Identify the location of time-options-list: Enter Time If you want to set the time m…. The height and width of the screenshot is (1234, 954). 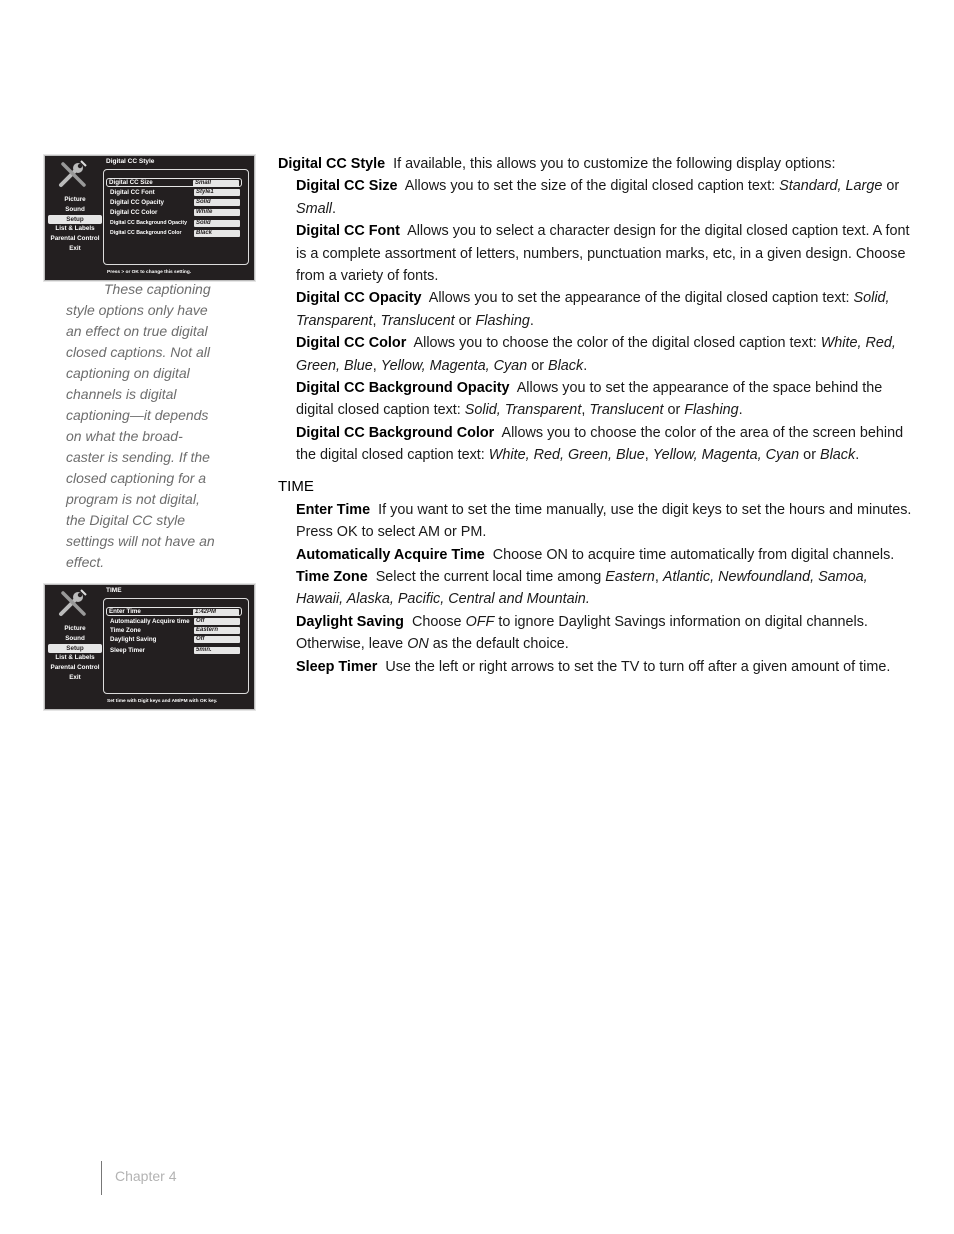
(598, 588).